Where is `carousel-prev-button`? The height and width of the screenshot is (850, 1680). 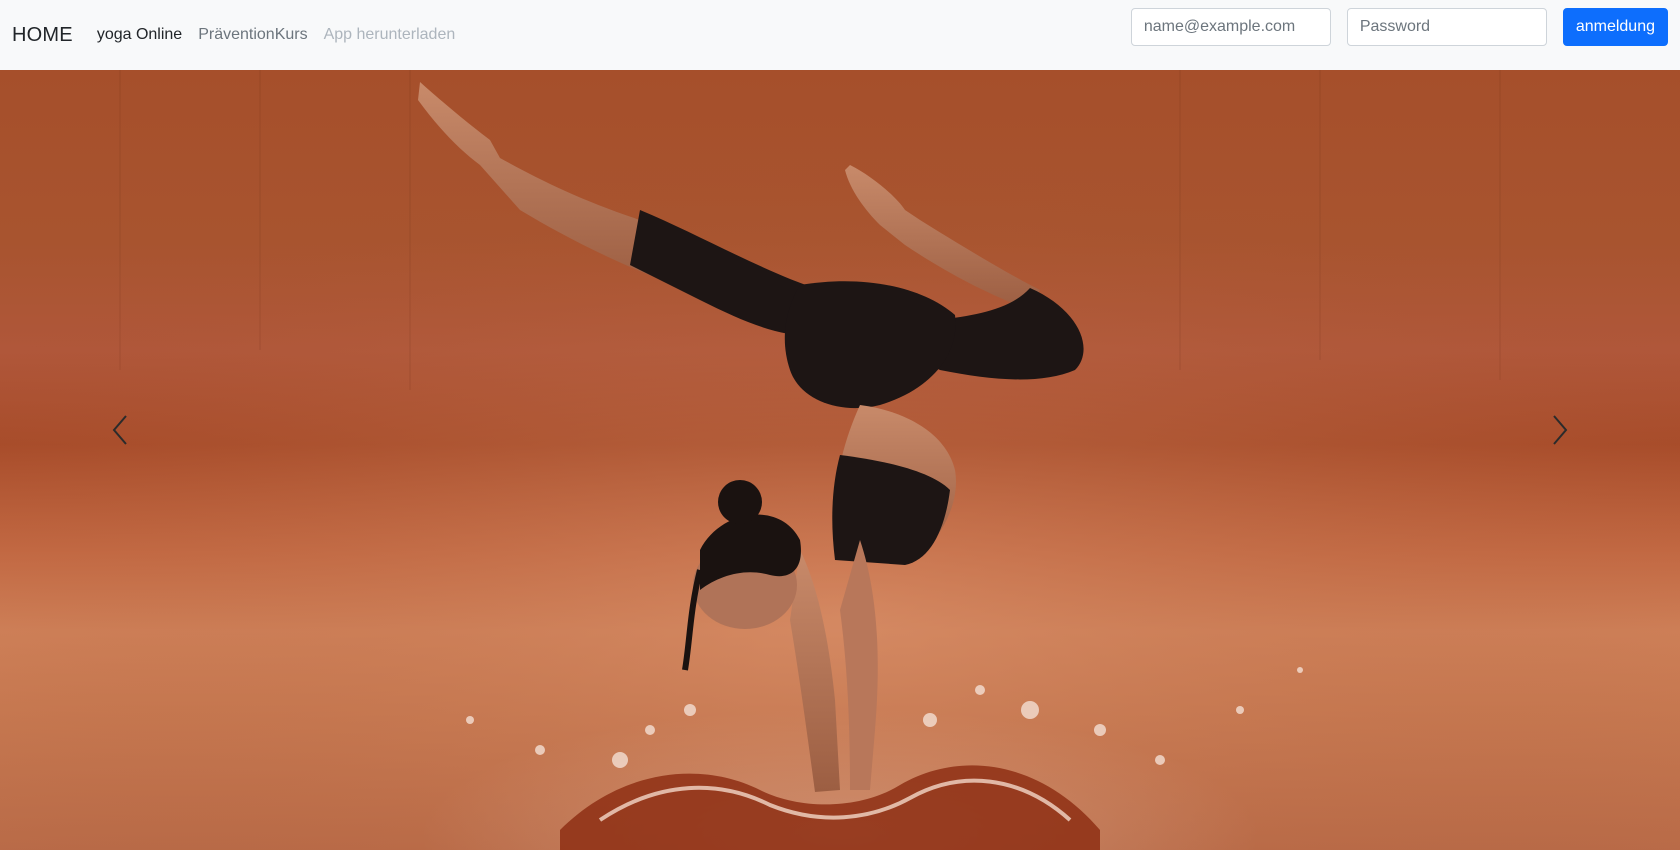 carousel-prev-button is located at coordinates (120, 430).